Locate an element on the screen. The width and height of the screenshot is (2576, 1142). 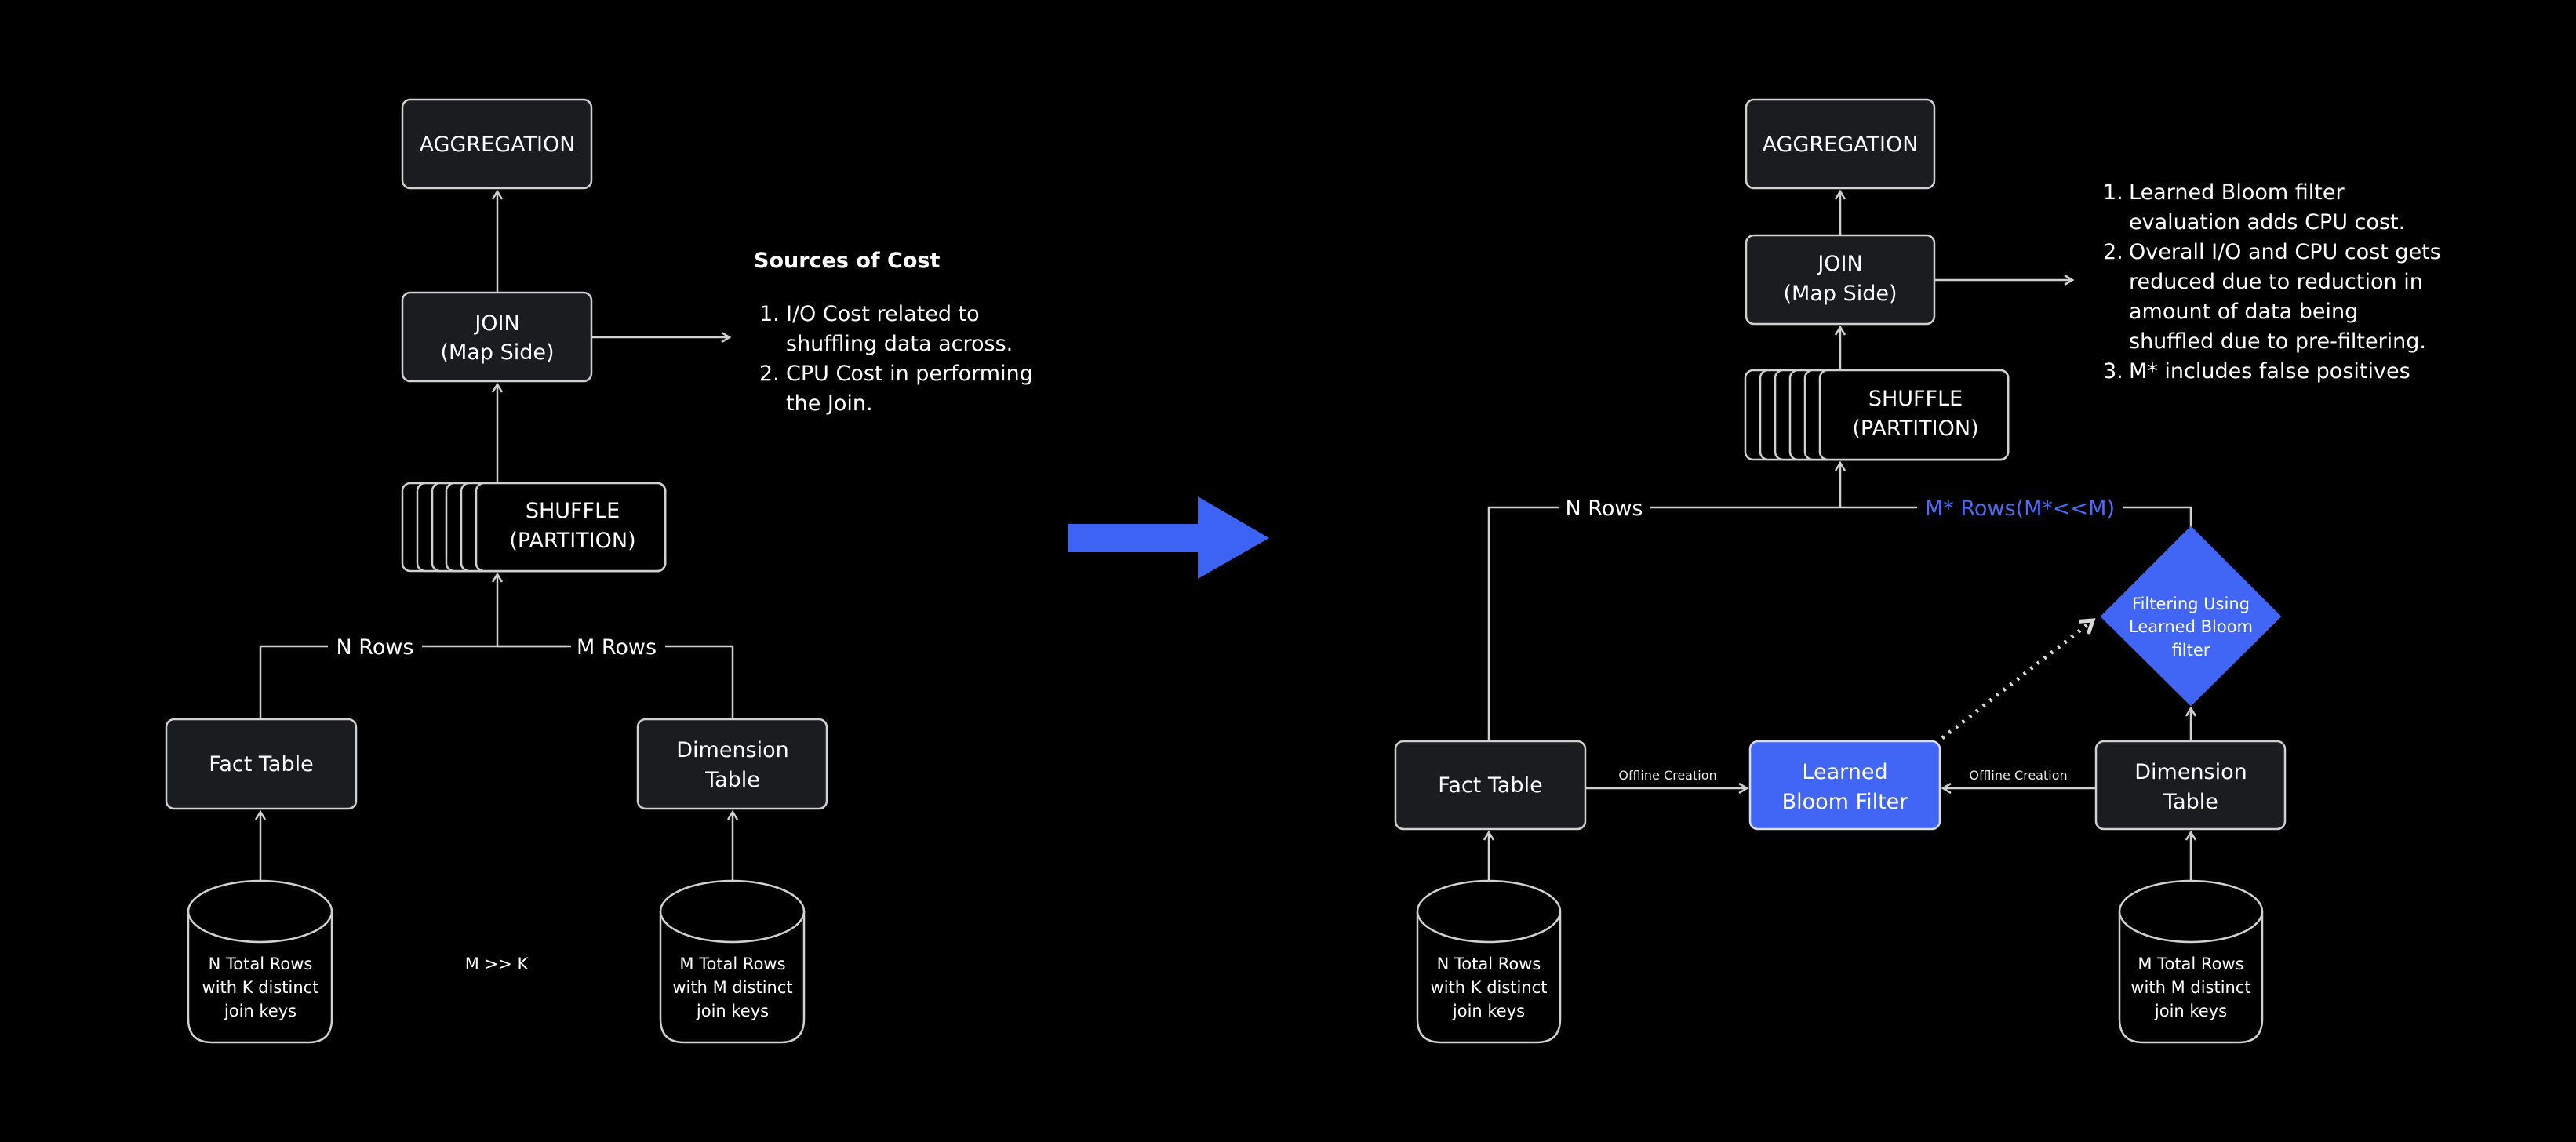
shuffle-label-r-line1: SHUFFLE is located at coordinates (1915, 399).